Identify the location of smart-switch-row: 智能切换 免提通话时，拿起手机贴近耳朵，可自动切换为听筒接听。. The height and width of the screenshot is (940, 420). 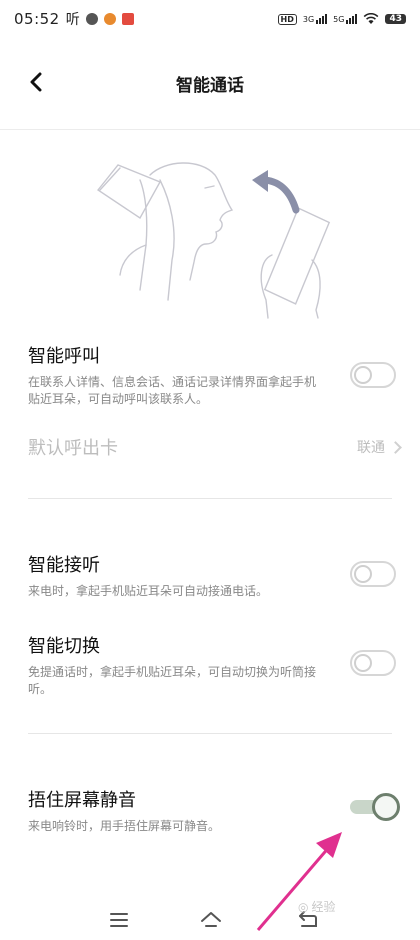
(214, 664).